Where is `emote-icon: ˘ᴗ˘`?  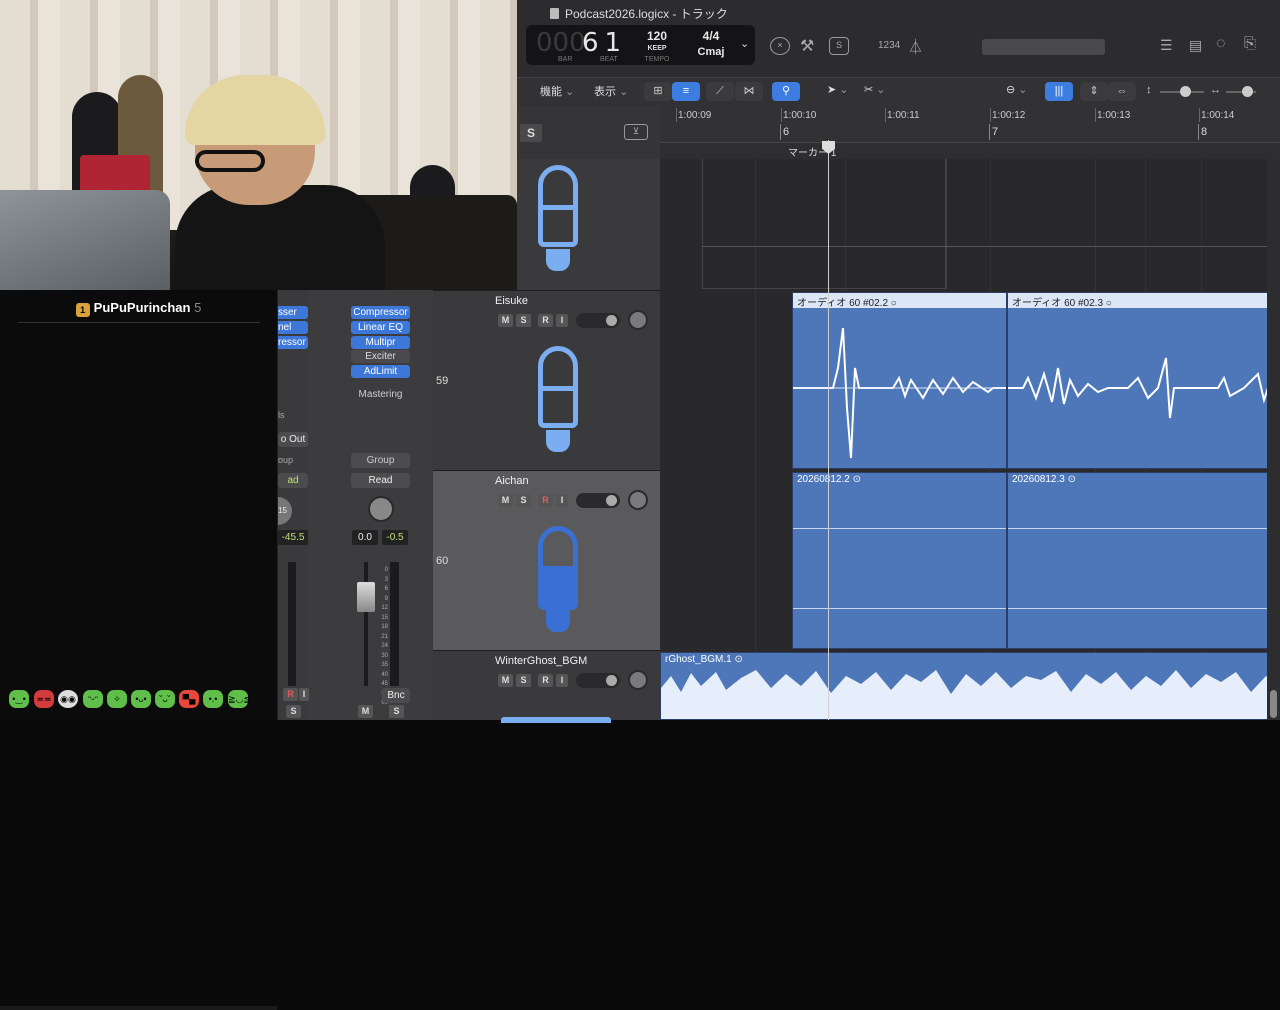
emote-icon: ˘ᴗ˘ is located at coordinates (165, 699).